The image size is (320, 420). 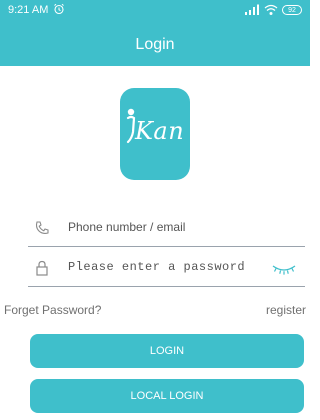 What do you see at coordinates (42, 268) in the screenshot?
I see `lock-icon` at bounding box center [42, 268].